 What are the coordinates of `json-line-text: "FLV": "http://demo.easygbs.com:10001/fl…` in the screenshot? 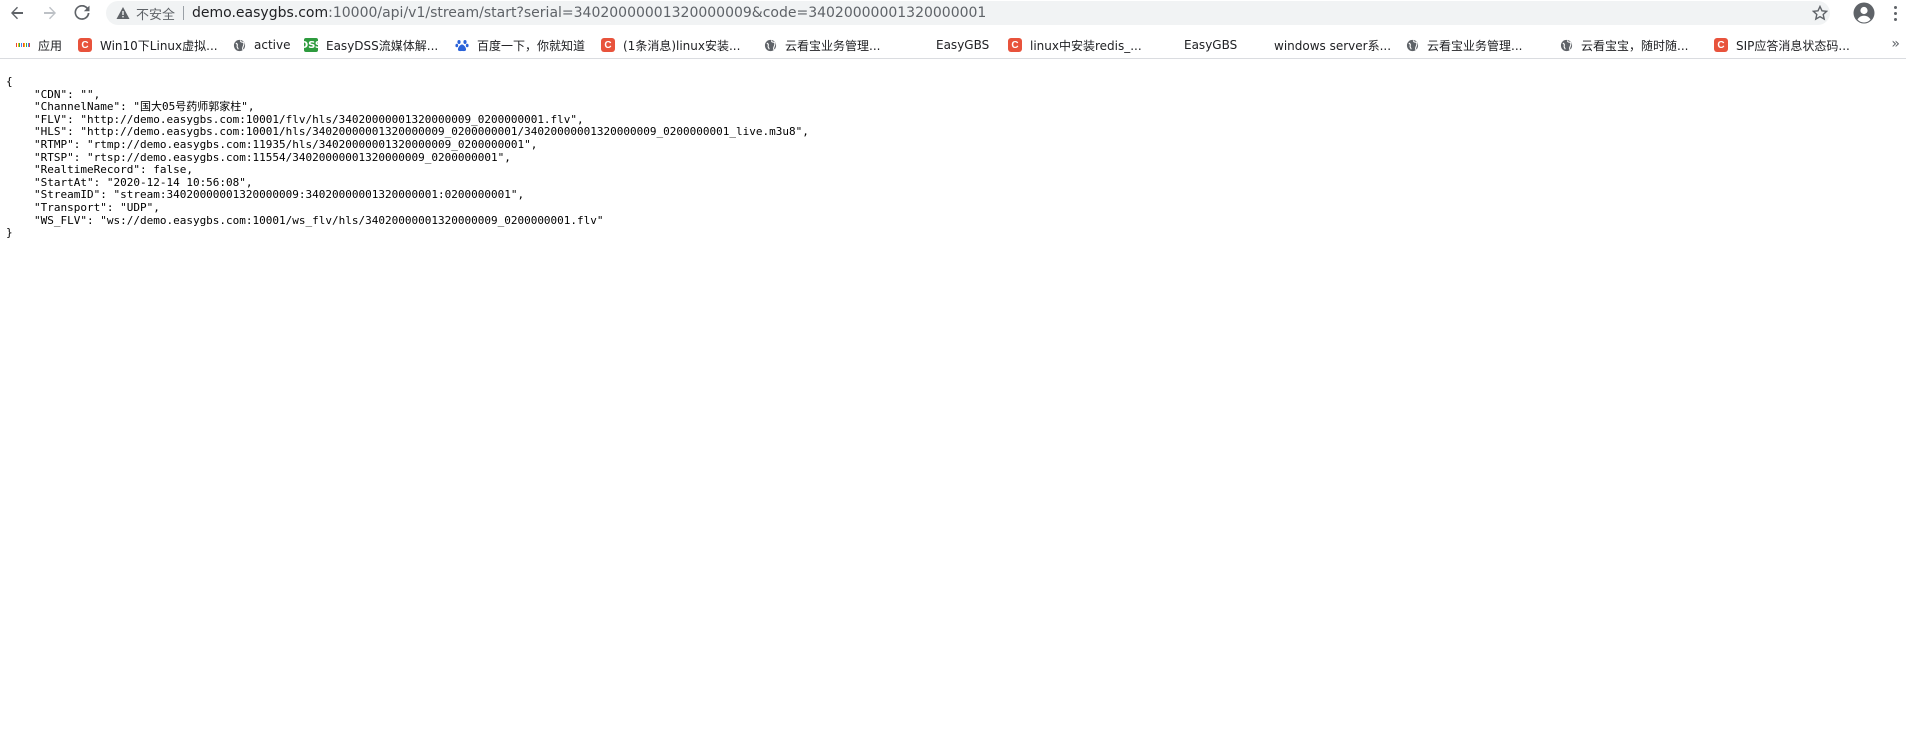 It's located at (309, 119).